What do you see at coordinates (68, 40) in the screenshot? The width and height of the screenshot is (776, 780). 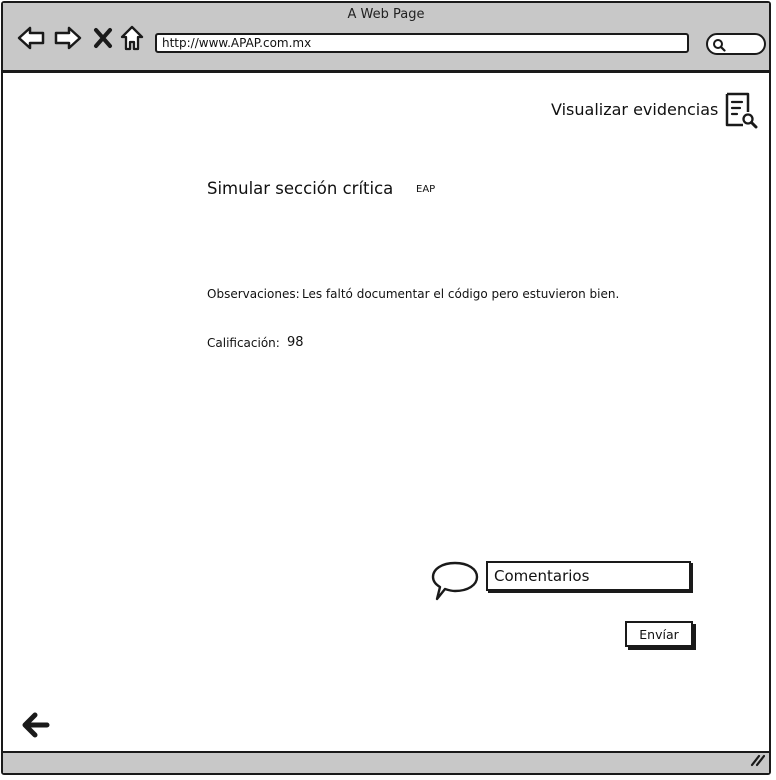 I see `forward-icon` at bounding box center [68, 40].